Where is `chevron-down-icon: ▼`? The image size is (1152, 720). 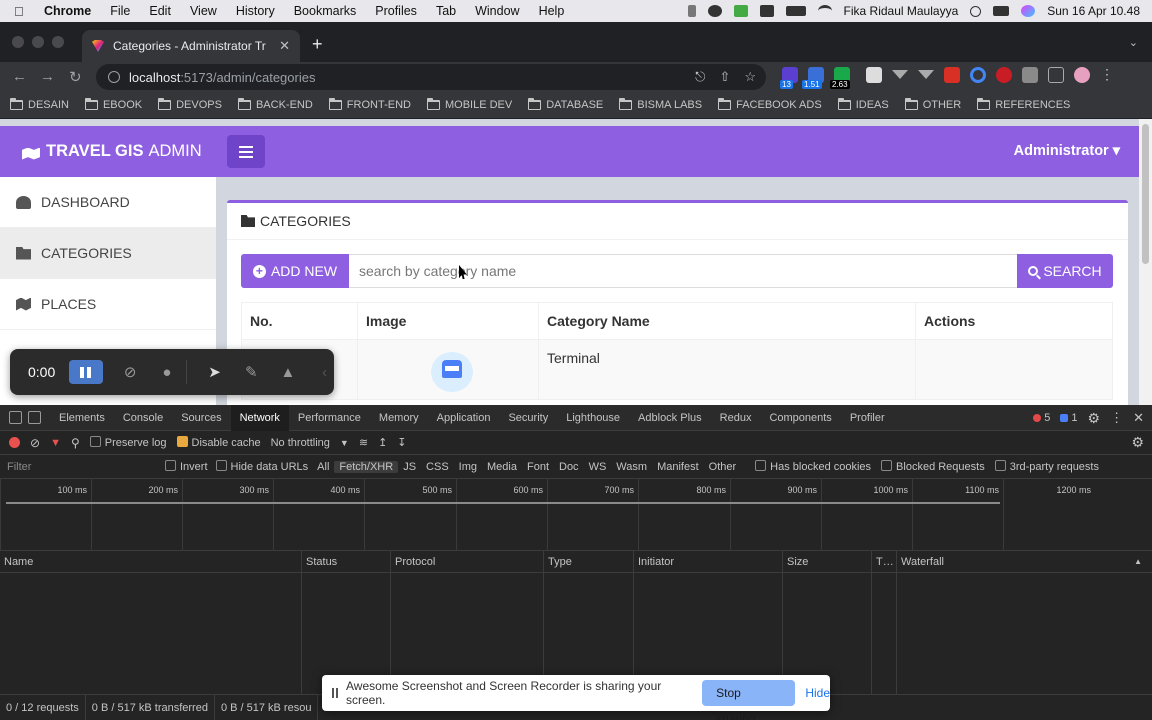 chevron-down-icon: ▼ is located at coordinates (344, 443).